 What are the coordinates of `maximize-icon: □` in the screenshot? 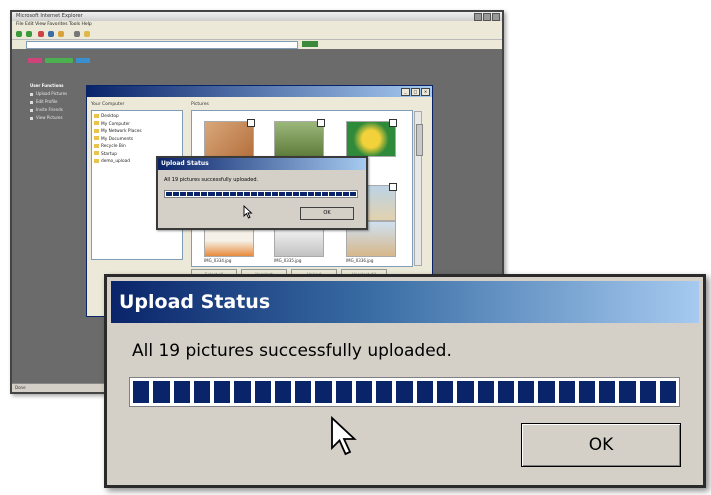 It's located at (415, 92).